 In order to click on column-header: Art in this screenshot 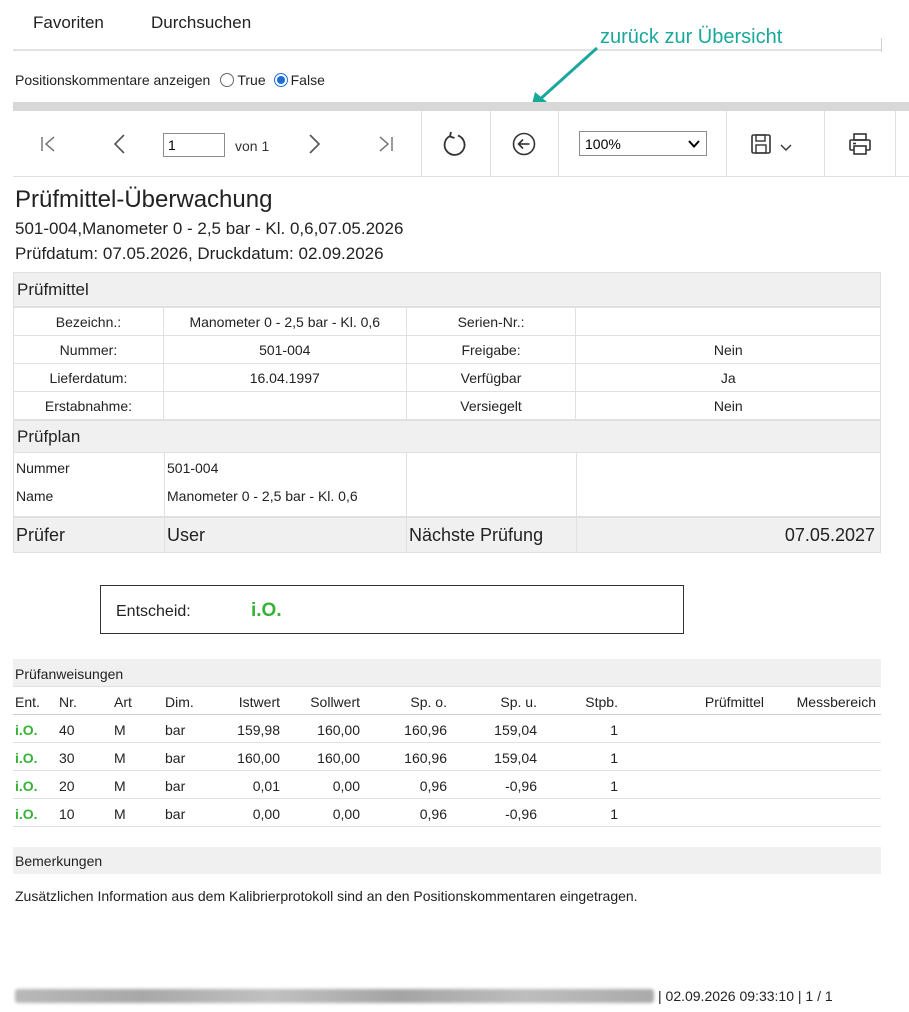, I will do `click(123, 702)`.